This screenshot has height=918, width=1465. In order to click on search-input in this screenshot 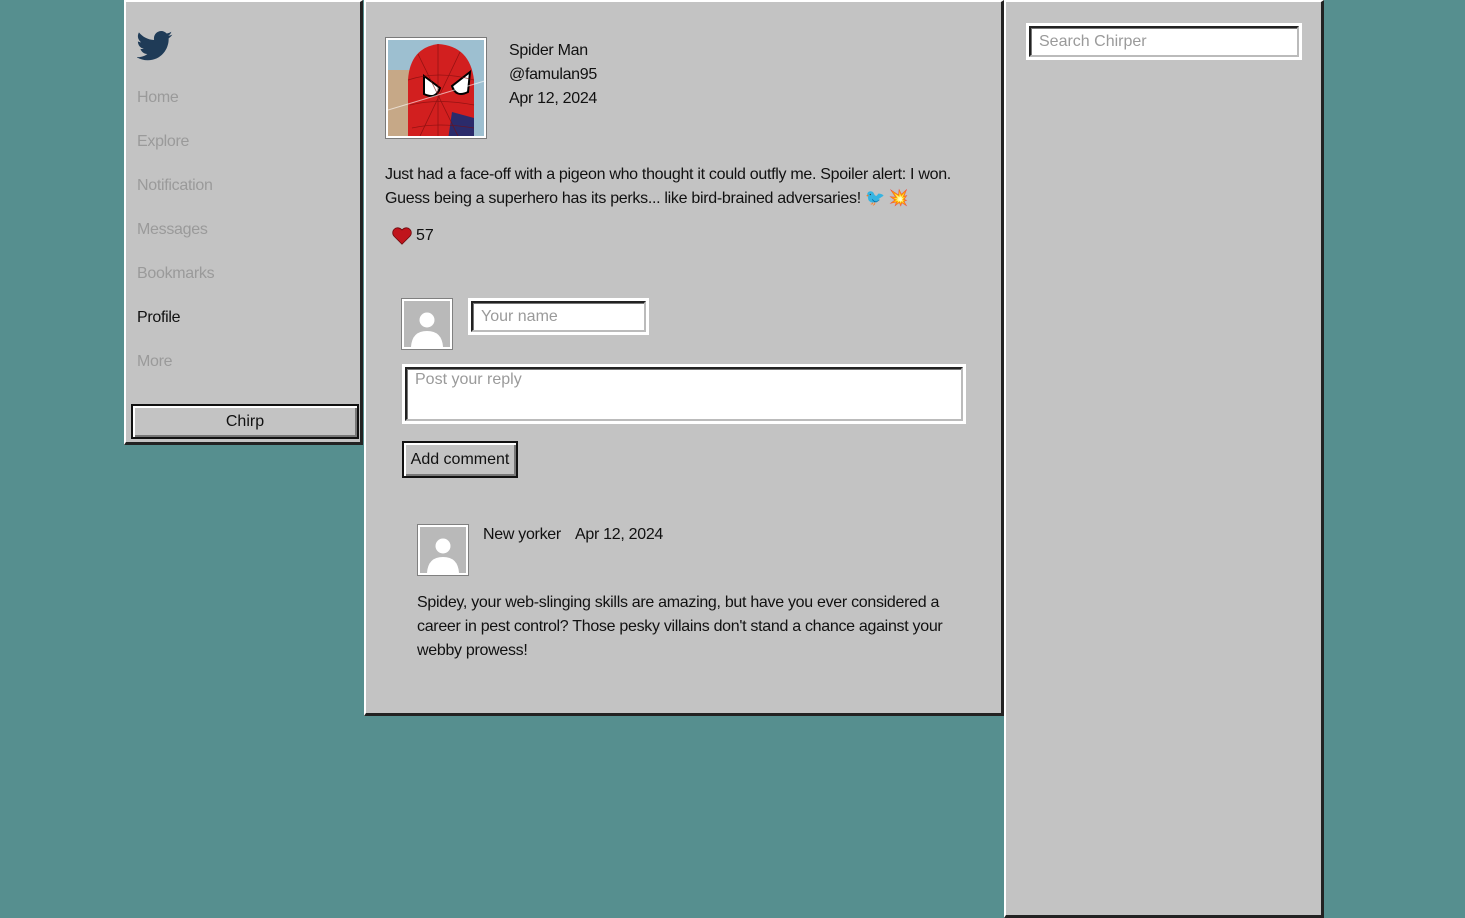, I will do `click(1164, 41)`.